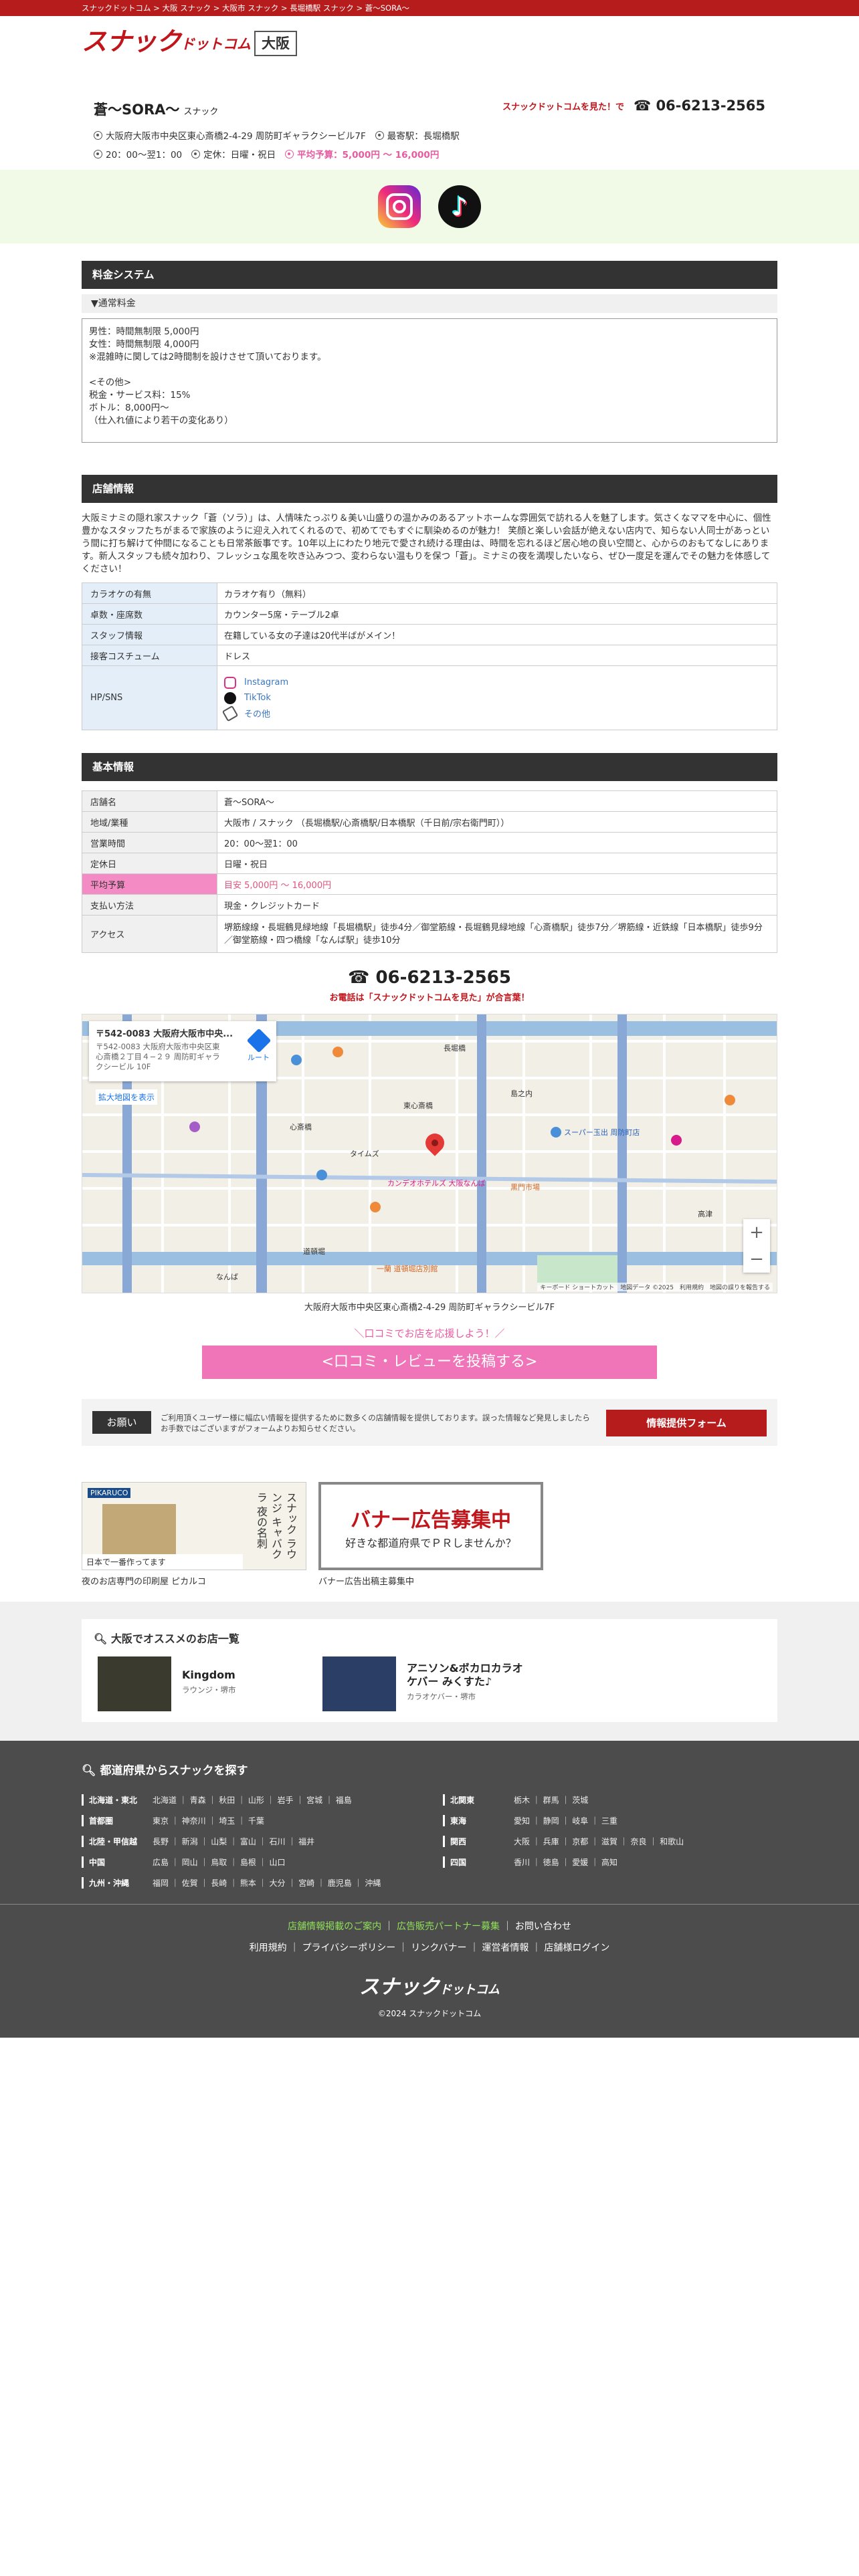  What do you see at coordinates (757, 1232) in the screenshot?
I see `zoom-in-button: +` at bounding box center [757, 1232].